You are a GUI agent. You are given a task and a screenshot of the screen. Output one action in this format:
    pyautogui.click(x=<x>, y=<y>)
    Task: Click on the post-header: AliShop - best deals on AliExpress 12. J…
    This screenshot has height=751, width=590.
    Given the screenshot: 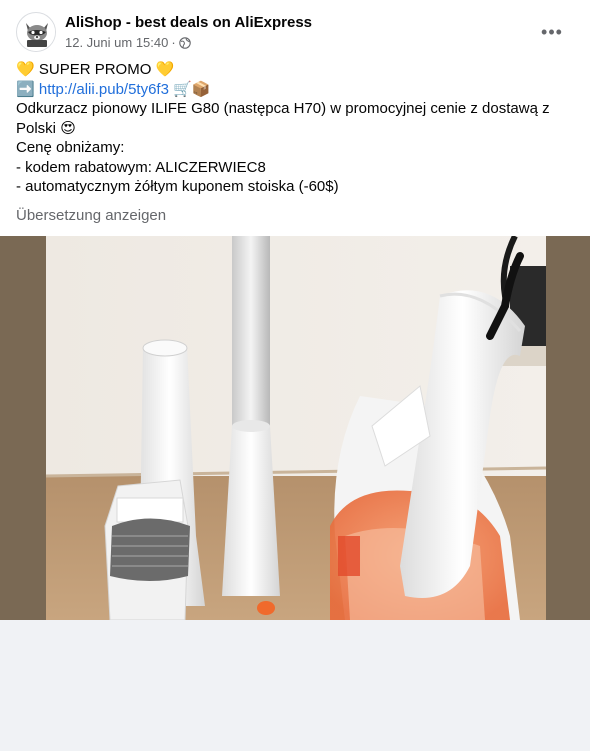 What is the action you would take?
    pyautogui.click(x=295, y=33)
    